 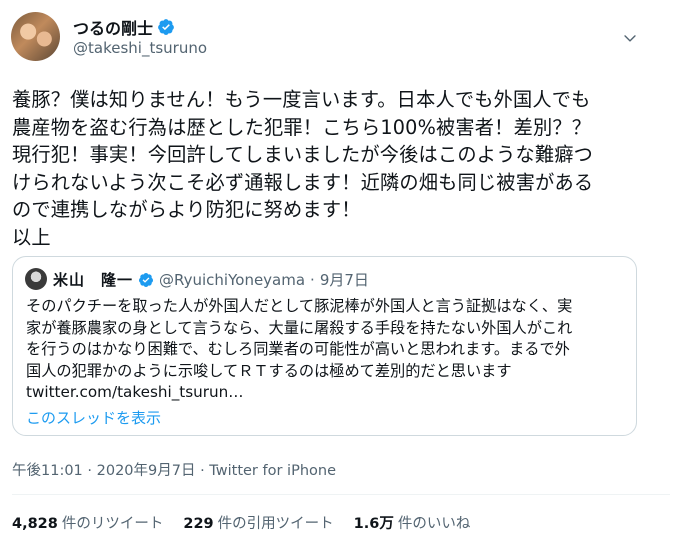 What do you see at coordinates (174, 469) in the screenshot?
I see `tweet-metadata: 午後11:01 · 2020年9月7日 · Twitter for iPhone` at bounding box center [174, 469].